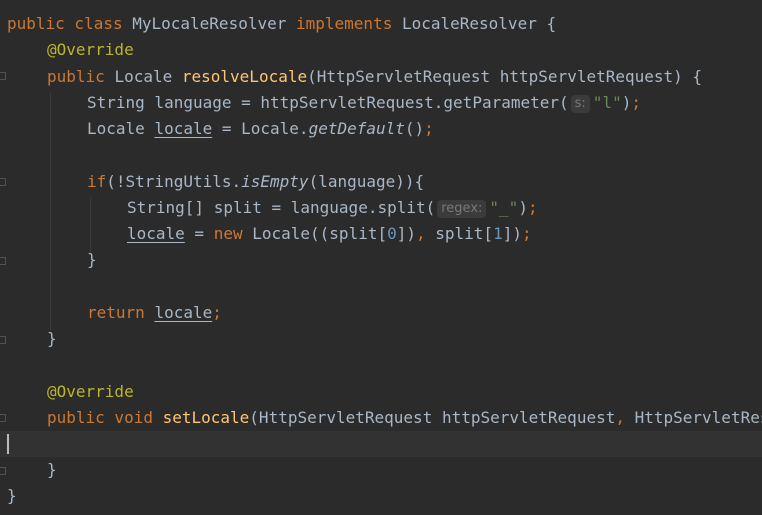 This screenshot has width=762, height=515. What do you see at coordinates (366, 181) in the screenshot?
I see `code-text: (language)){` at bounding box center [366, 181].